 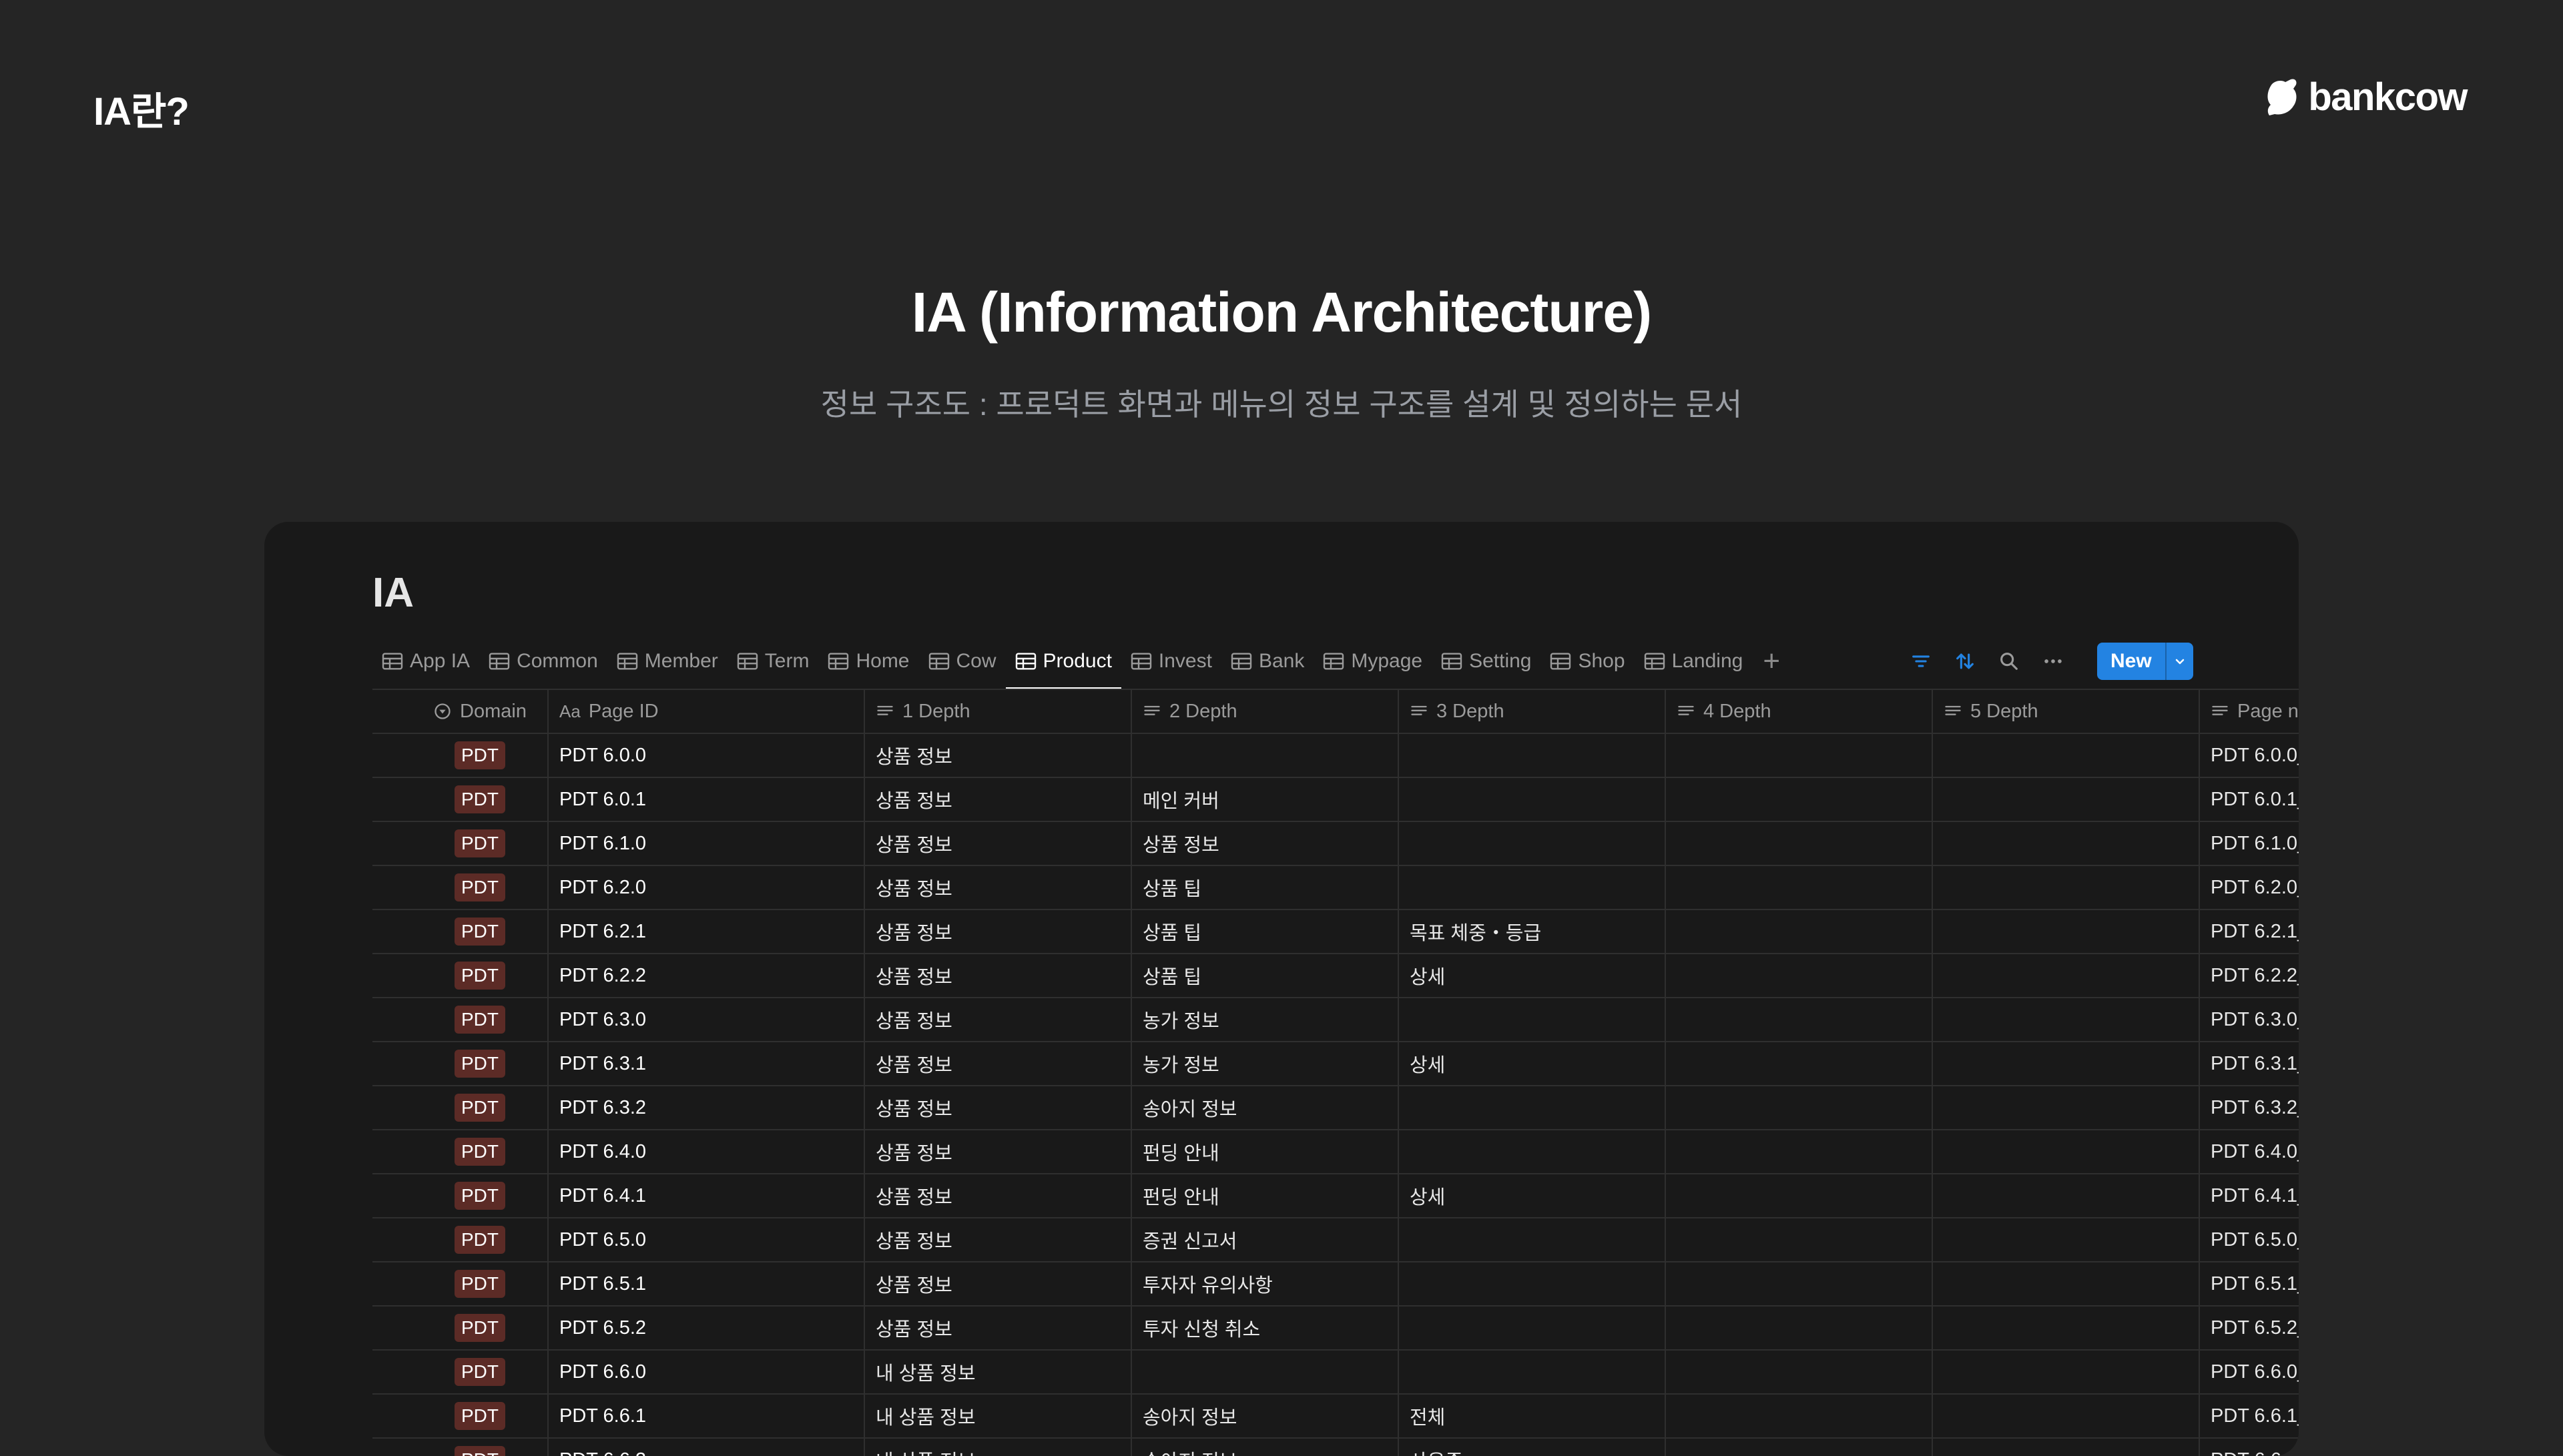 What do you see at coordinates (1265, 711) in the screenshot?
I see `column-header: 2 Depth` at bounding box center [1265, 711].